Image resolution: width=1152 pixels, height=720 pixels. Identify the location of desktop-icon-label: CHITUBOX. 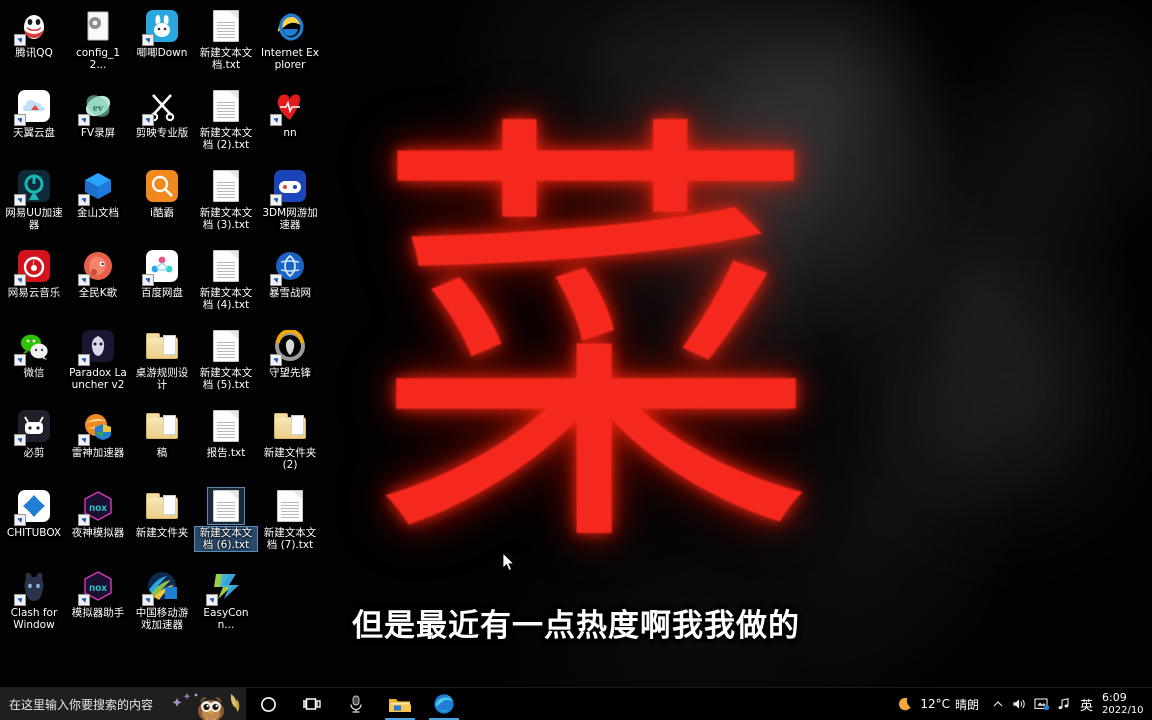
(34, 533).